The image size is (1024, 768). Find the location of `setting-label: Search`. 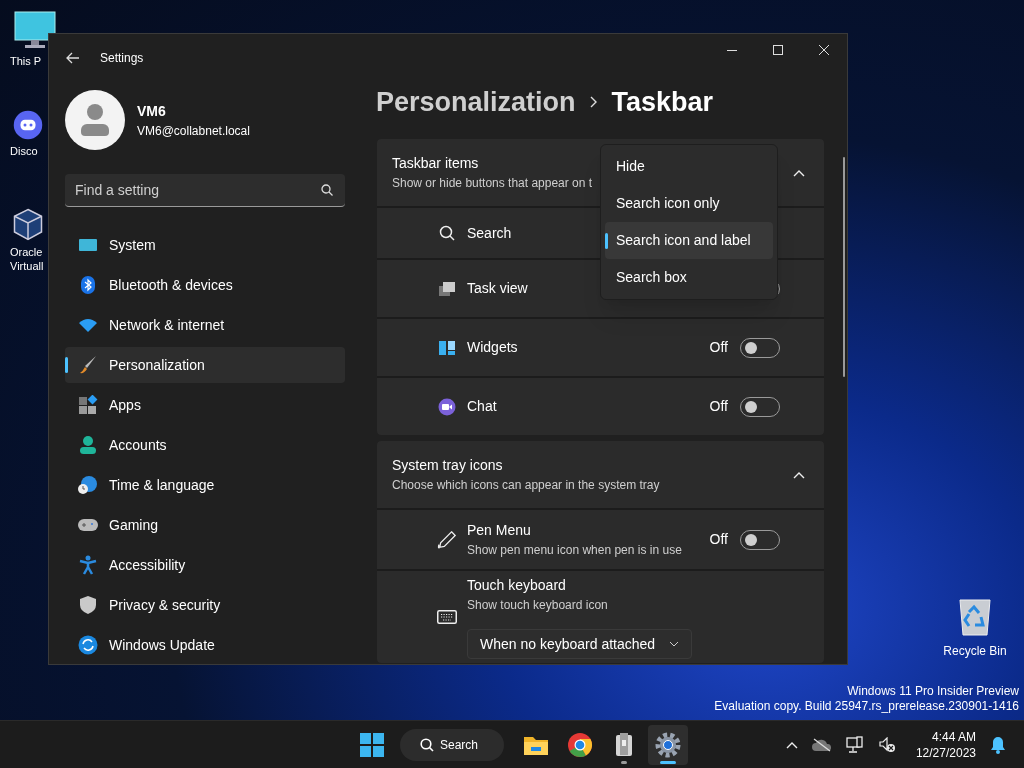

setting-label: Search is located at coordinates (489, 233).